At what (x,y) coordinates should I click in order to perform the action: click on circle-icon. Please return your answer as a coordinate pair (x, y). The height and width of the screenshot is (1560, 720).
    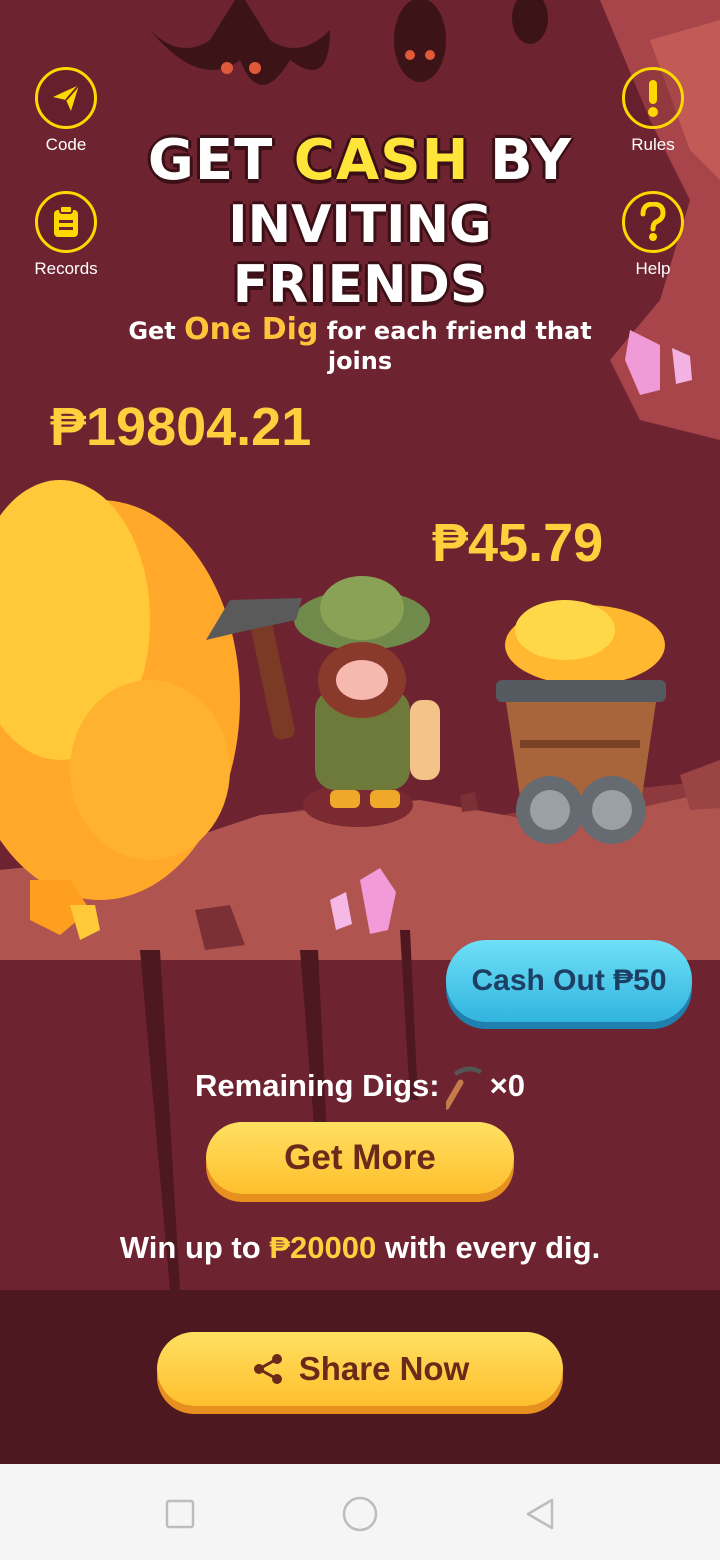
    Looking at the image, I should click on (360, 1514).